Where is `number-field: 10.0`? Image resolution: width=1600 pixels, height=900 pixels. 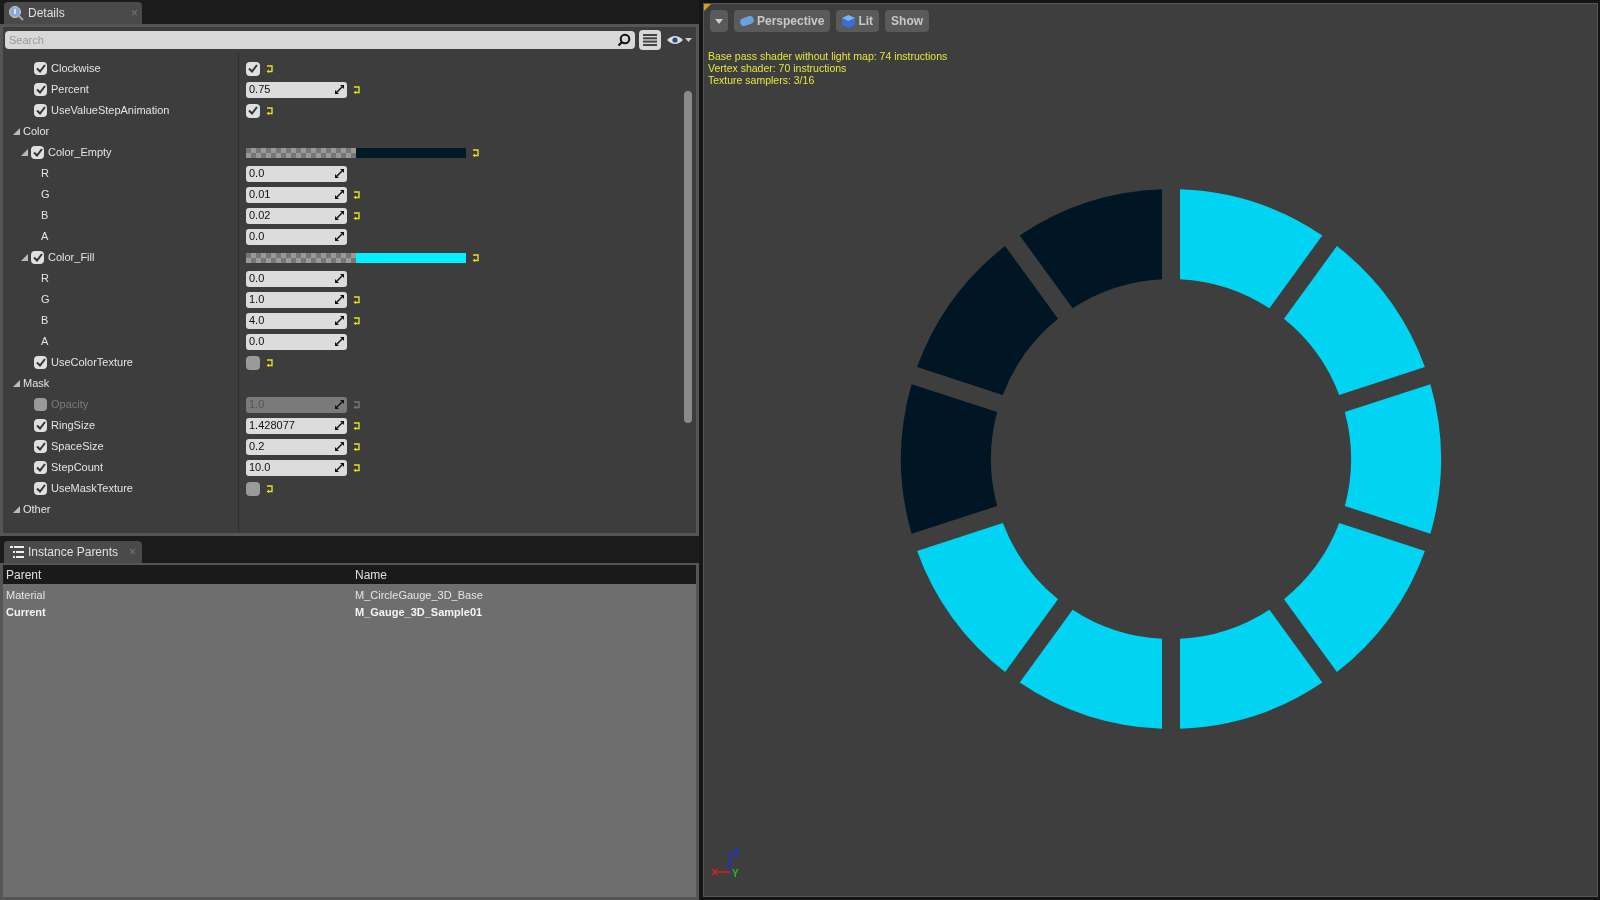
number-field: 10.0 is located at coordinates (296, 467).